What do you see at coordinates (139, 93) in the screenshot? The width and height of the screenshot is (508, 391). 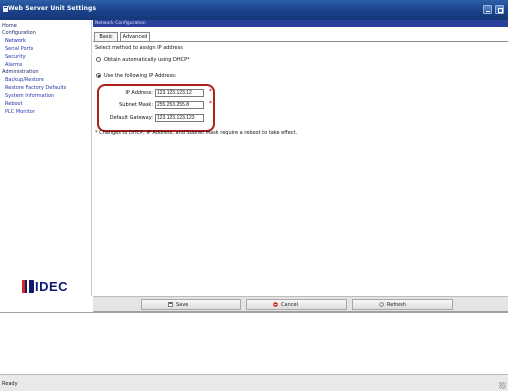 I see `ip-address-label: IP Address:` at bounding box center [139, 93].